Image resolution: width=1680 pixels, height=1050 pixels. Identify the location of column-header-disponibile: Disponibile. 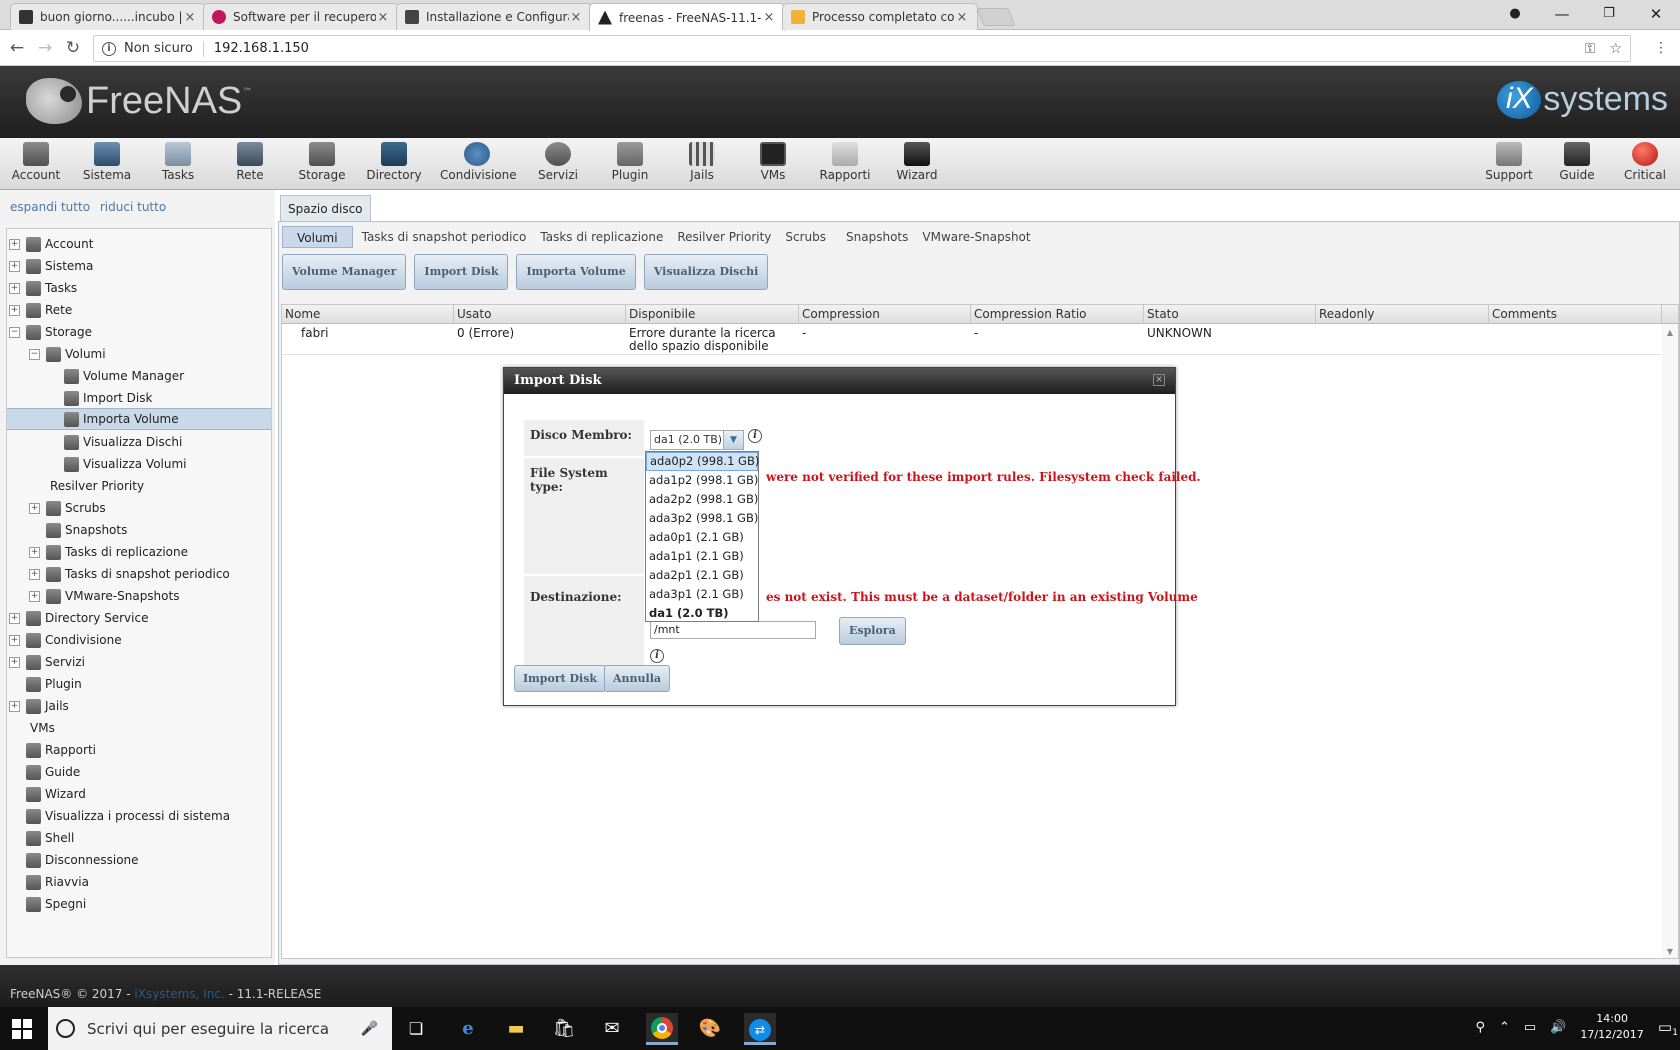
(712, 314).